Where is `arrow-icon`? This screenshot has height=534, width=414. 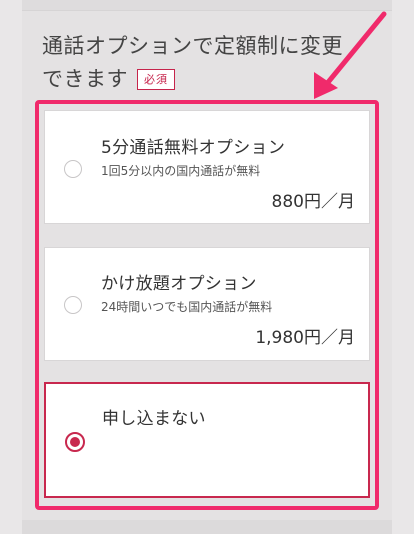 arrow-icon is located at coordinates (350, 55).